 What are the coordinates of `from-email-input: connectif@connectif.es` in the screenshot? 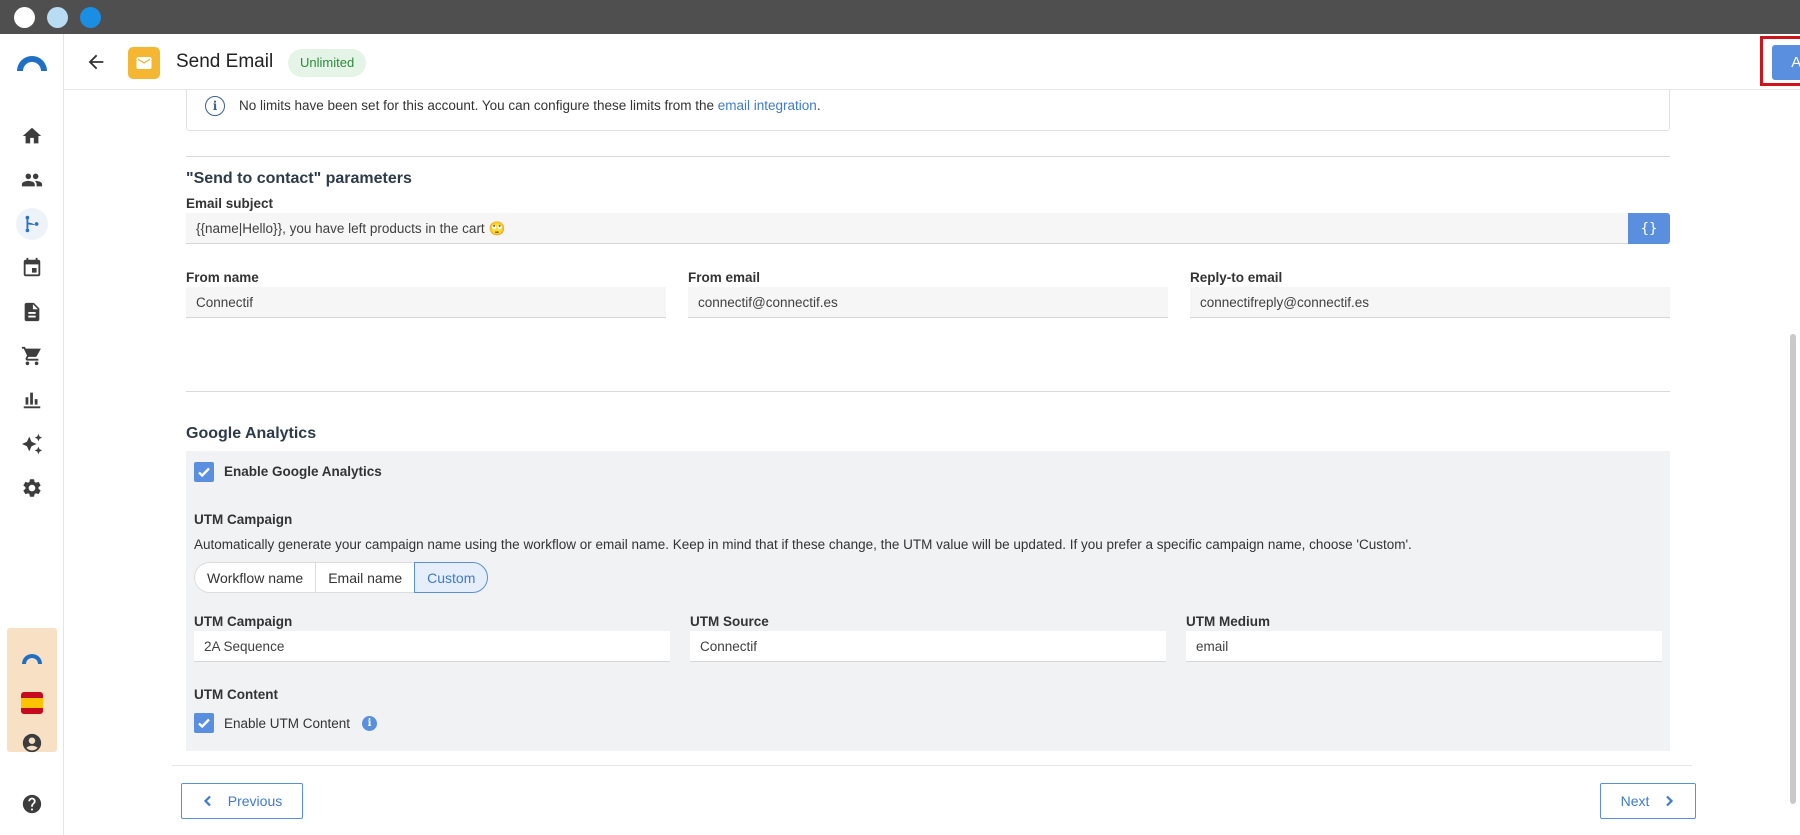 It's located at (928, 302).